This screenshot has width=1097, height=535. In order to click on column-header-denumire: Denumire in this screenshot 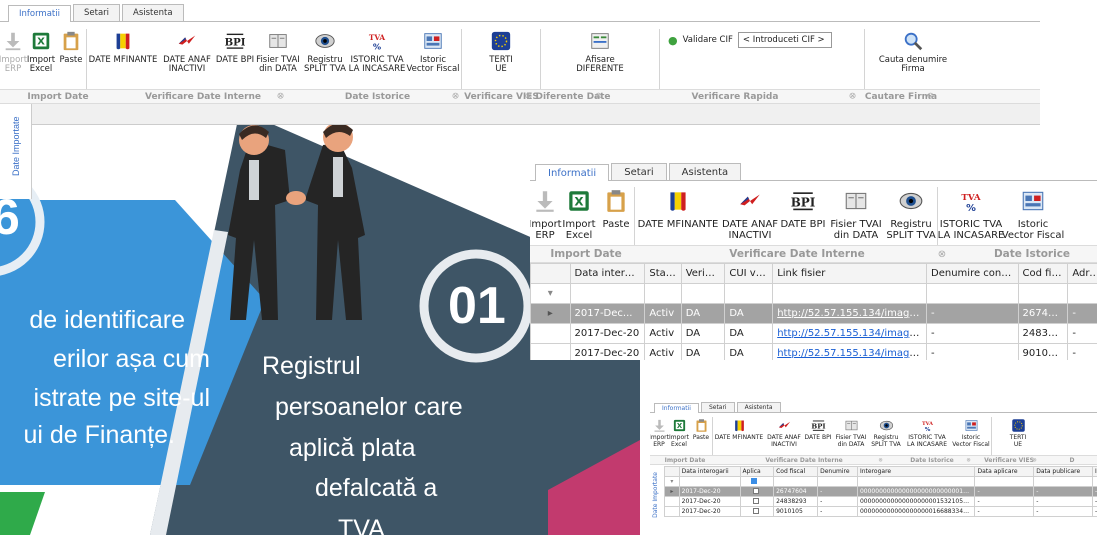, I will do `click(837, 471)`.